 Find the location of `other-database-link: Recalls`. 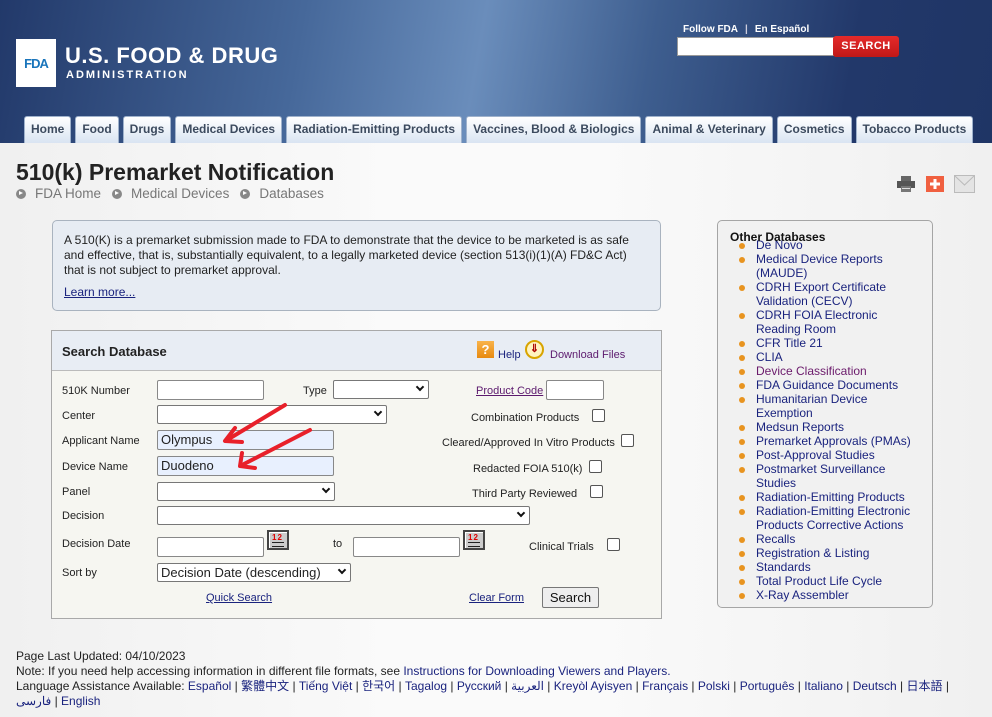

other-database-link: Recalls is located at coordinates (830, 539).